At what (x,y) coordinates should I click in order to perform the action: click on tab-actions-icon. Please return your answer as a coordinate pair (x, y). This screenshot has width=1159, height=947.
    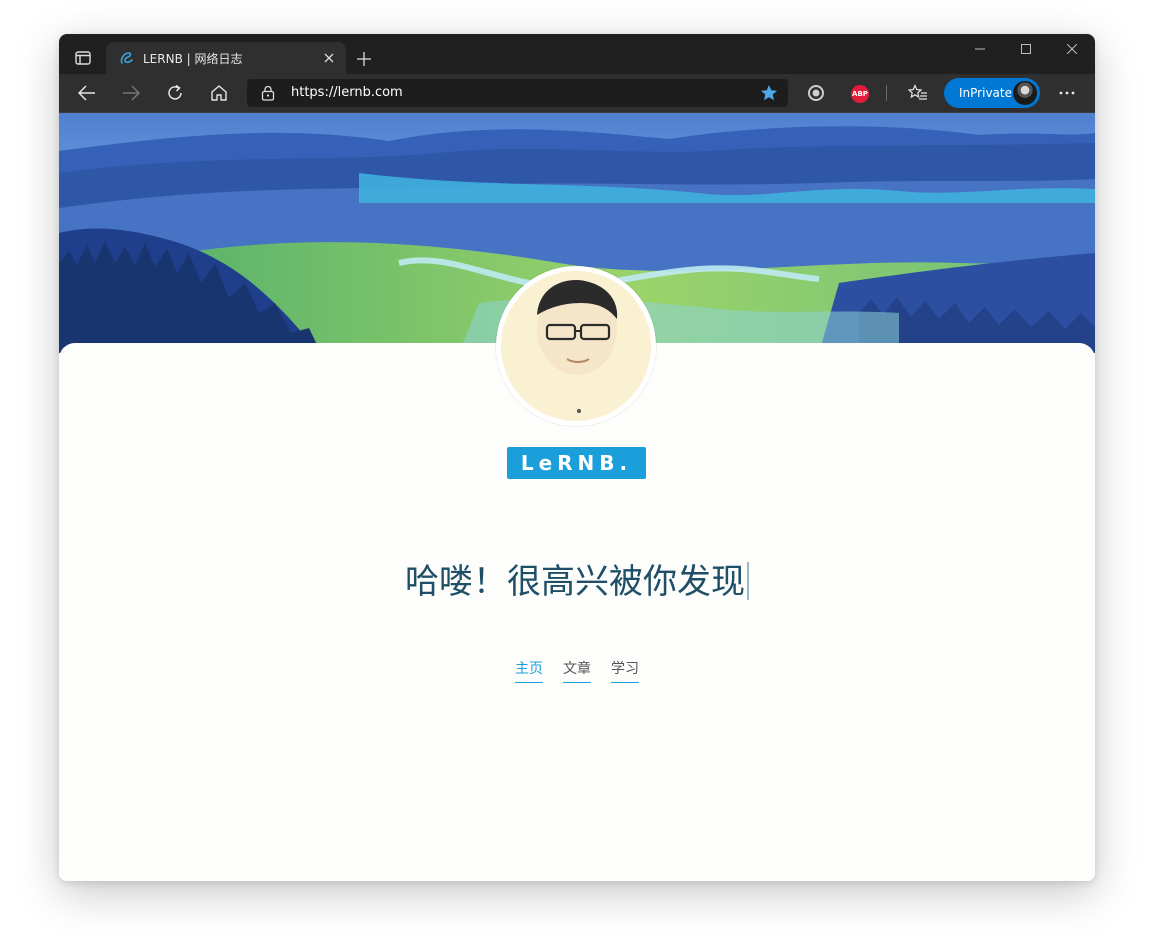
    Looking at the image, I should click on (83, 58).